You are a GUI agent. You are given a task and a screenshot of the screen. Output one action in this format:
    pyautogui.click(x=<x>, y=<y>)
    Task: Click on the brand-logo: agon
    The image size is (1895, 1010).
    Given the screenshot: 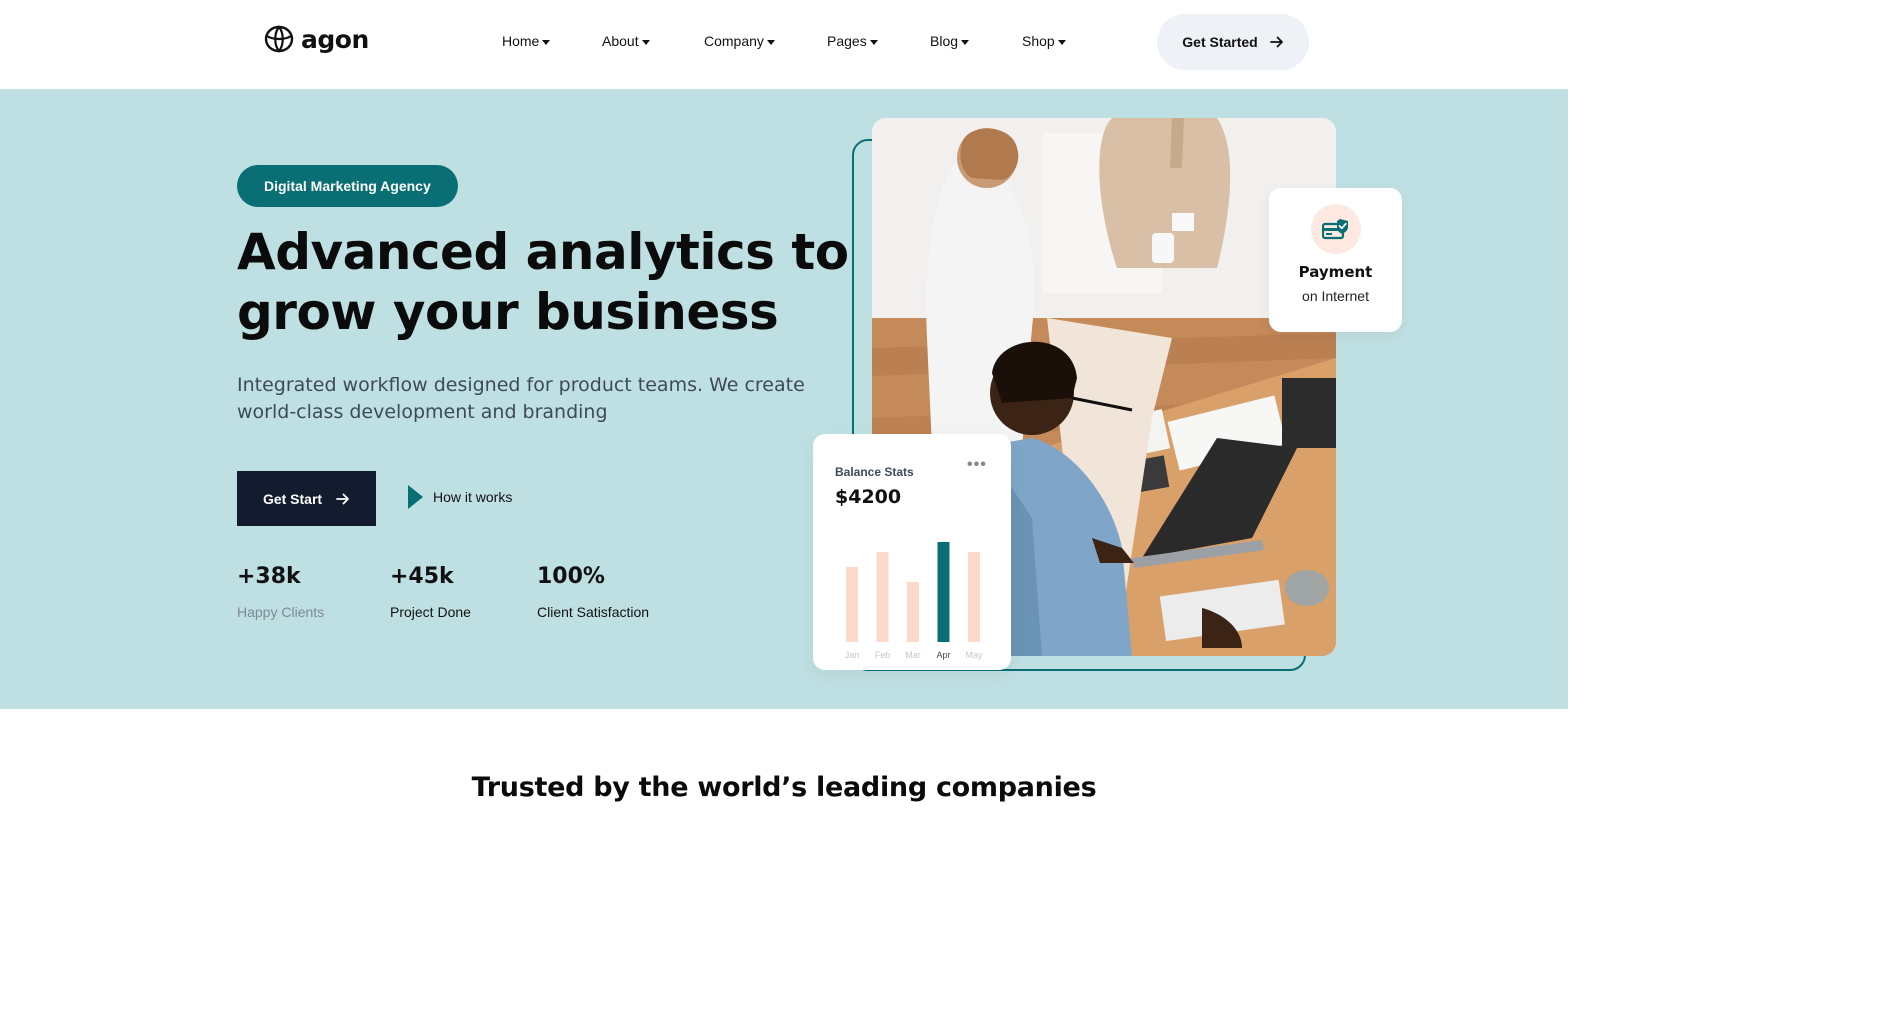 What is the action you would take?
    pyautogui.click(x=316, y=39)
    